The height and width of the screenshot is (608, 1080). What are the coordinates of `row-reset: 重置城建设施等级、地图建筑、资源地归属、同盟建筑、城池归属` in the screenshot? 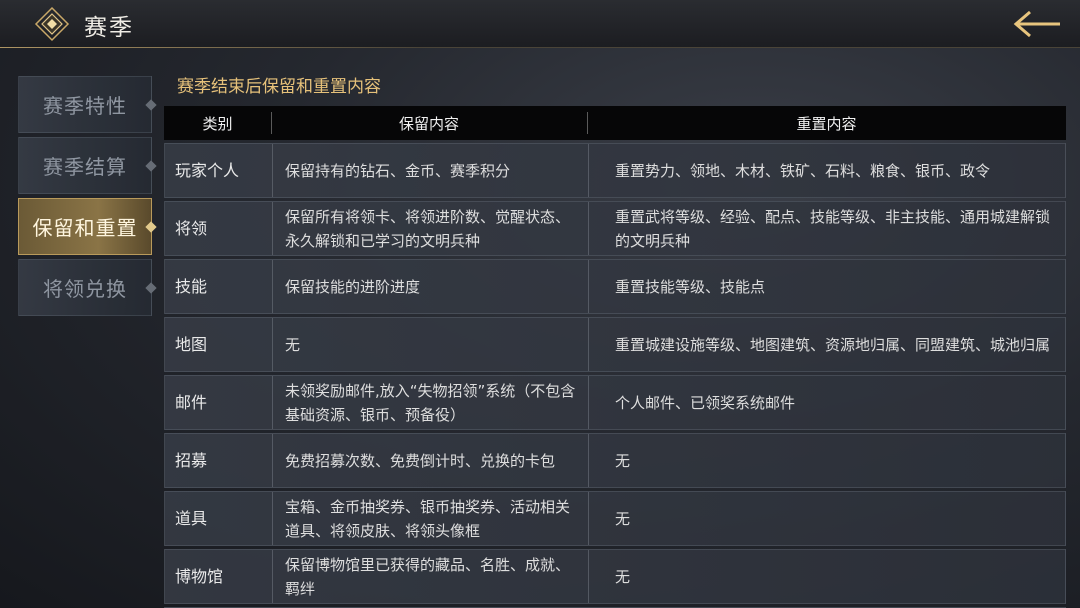 It's located at (826, 344).